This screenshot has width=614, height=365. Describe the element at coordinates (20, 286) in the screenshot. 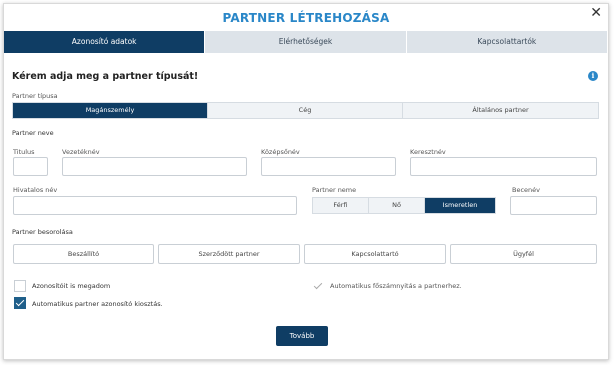

I see `own-ids-checkbox` at that location.